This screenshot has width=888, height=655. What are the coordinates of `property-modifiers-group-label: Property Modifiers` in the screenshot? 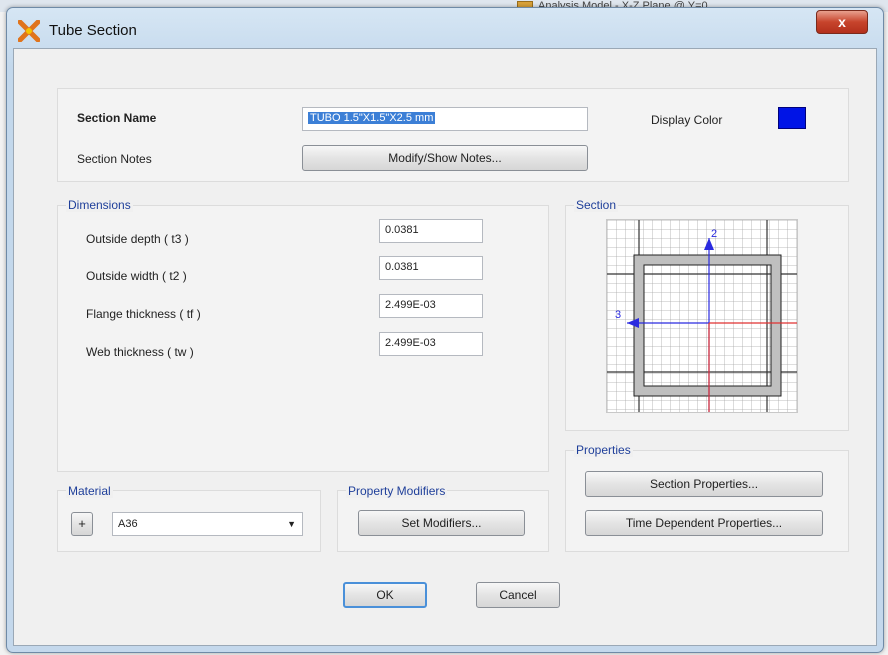 It's located at (397, 491).